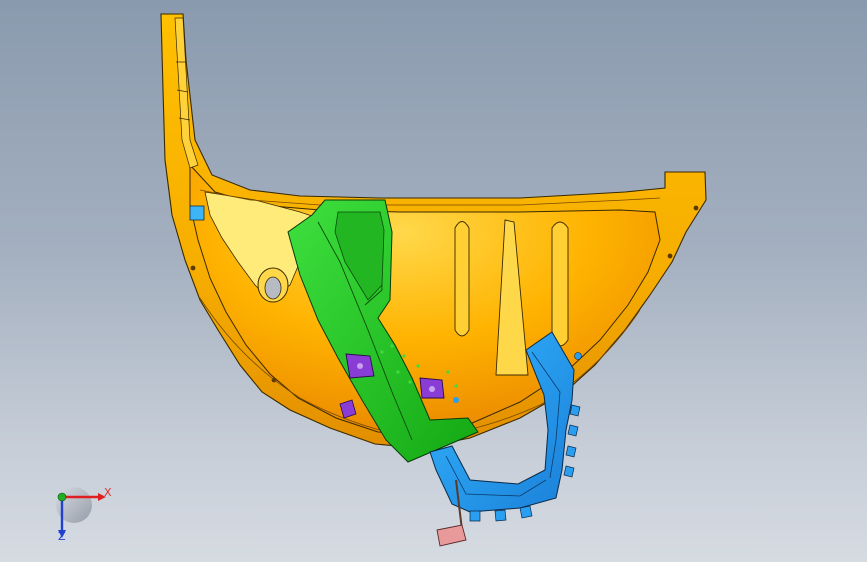  What do you see at coordinates (197, 213) in the screenshot?
I see `clip-blue-small` at bounding box center [197, 213].